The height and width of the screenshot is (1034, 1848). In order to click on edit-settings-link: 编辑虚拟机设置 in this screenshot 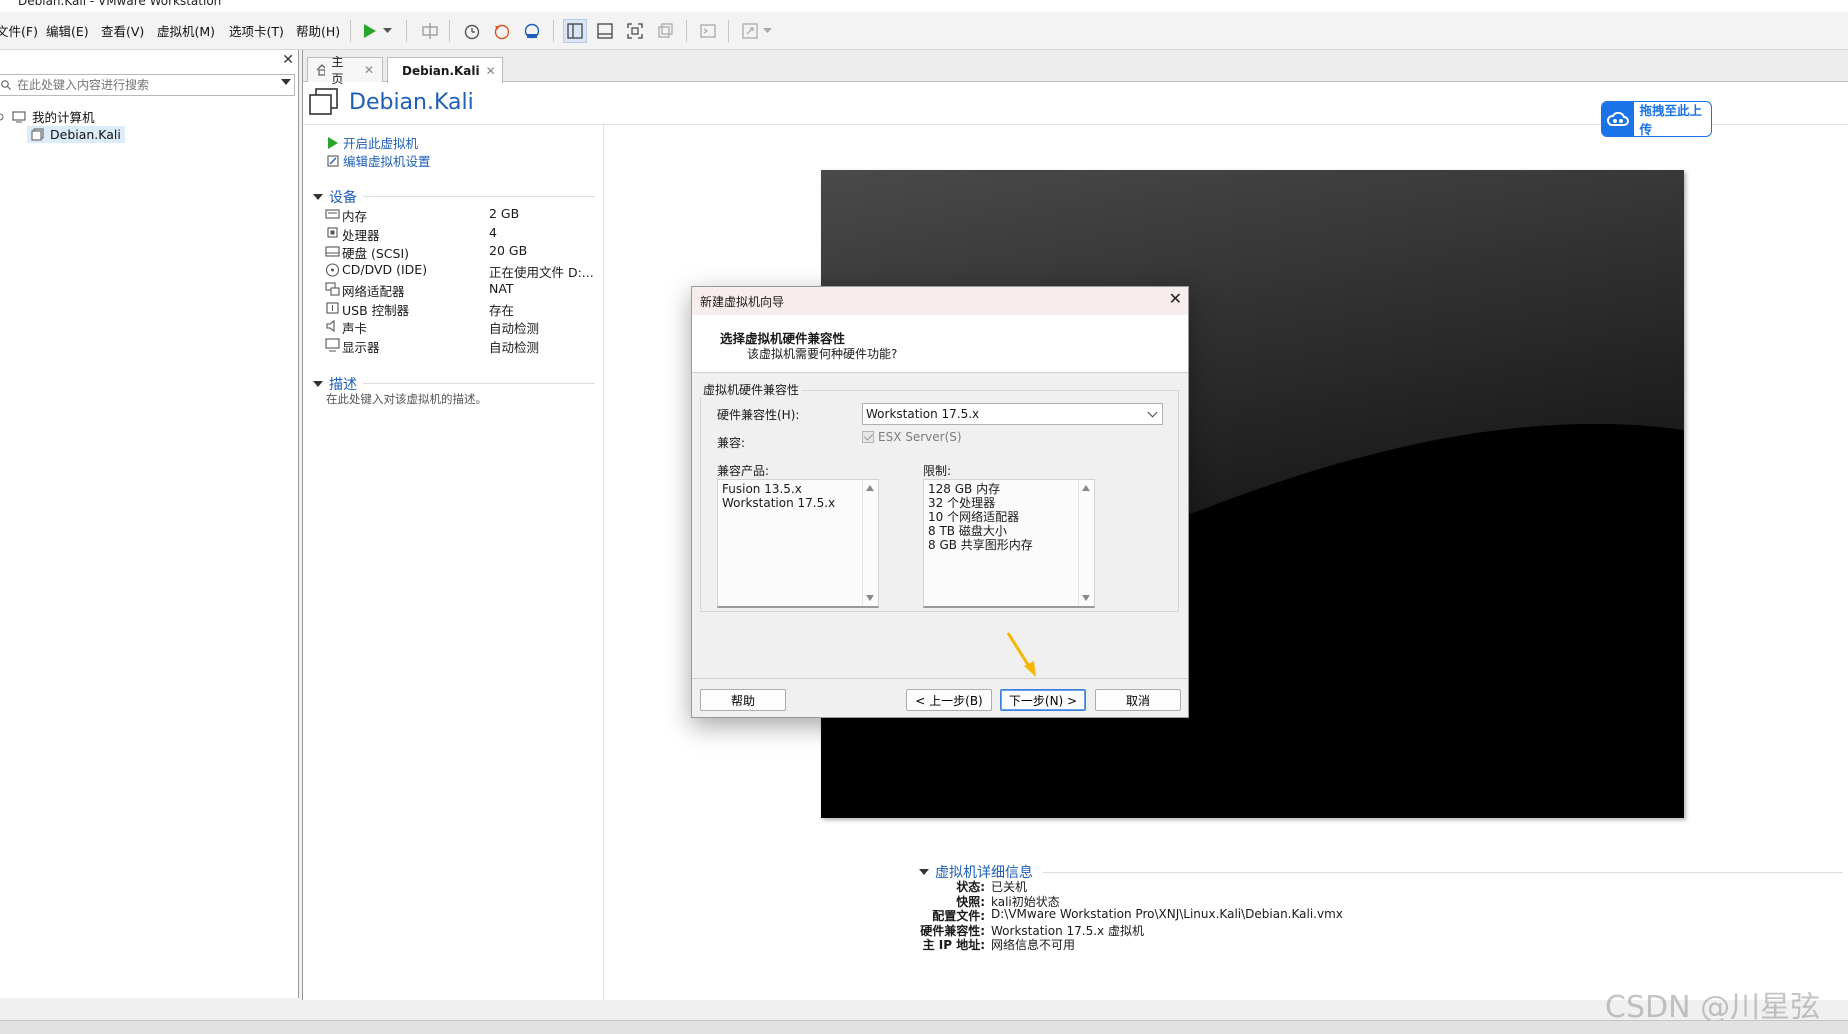, I will do `click(379, 160)`.